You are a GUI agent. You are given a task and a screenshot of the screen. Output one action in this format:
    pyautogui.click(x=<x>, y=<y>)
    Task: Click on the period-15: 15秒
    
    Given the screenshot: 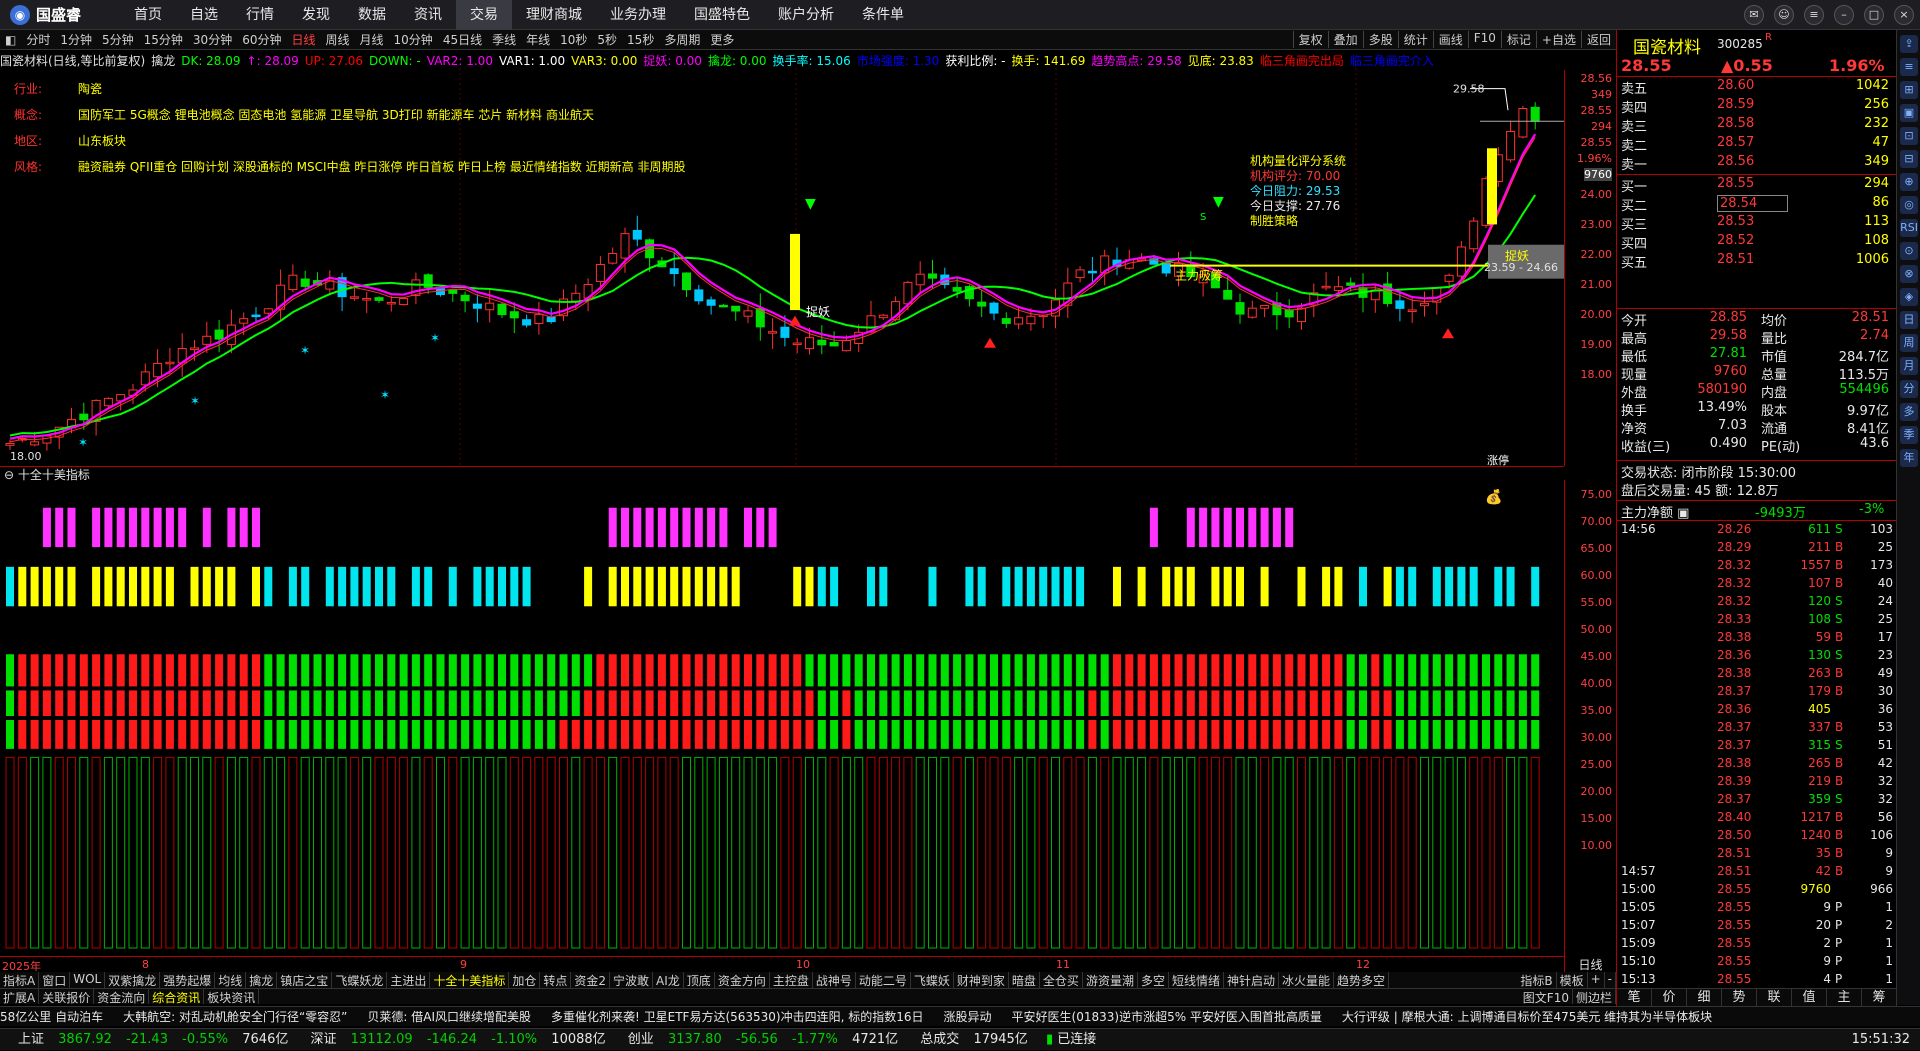 What is the action you would take?
    pyautogui.click(x=640, y=39)
    